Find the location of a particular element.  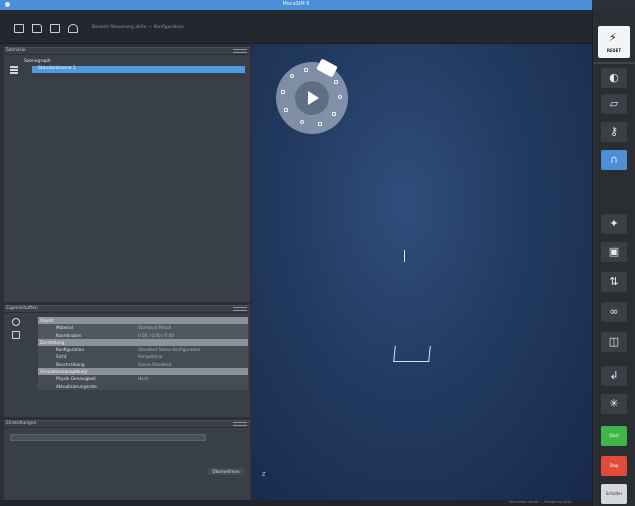

window-title: MecaSIM 6 is located at coordinates (296, 4).